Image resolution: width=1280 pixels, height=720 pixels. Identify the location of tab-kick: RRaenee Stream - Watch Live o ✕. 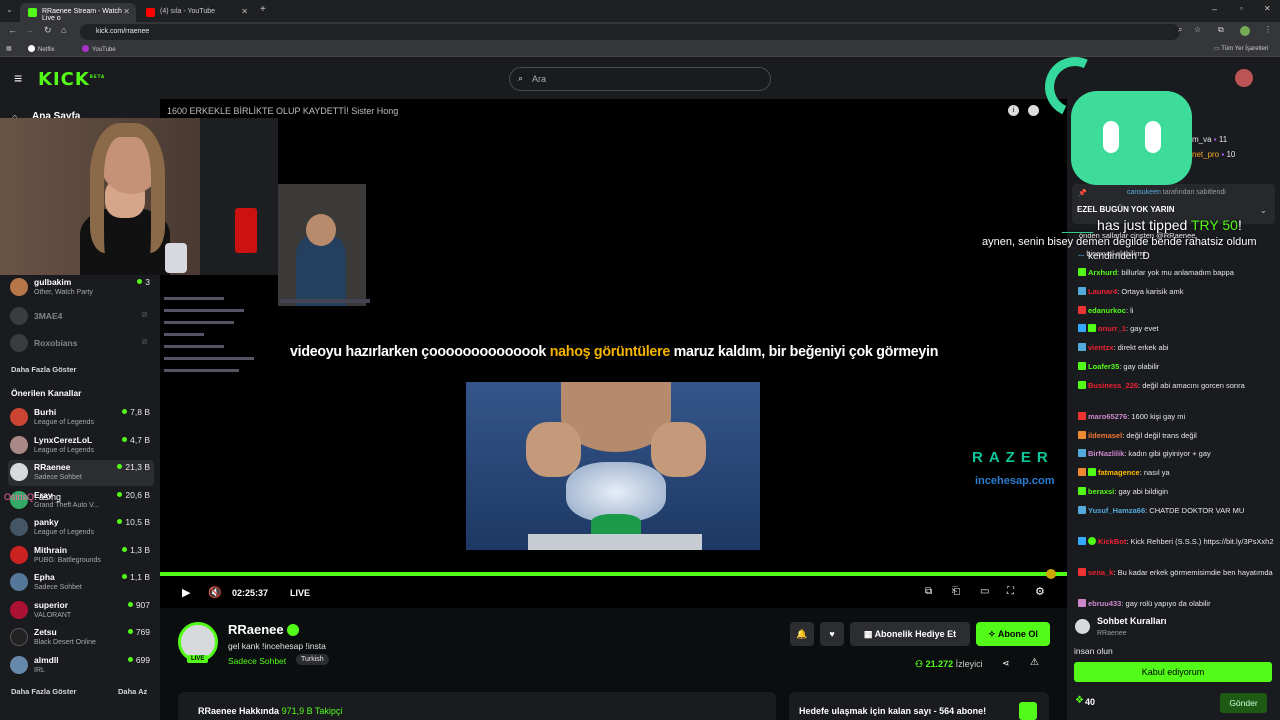
(78, 12).